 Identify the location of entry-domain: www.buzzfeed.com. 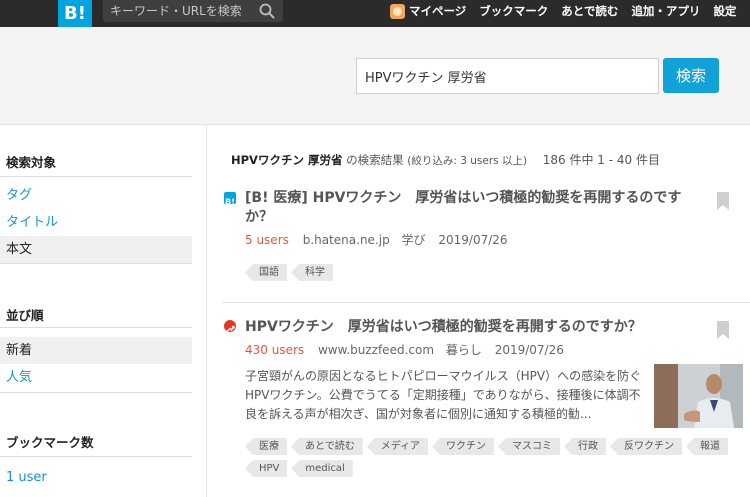
(376, 350).